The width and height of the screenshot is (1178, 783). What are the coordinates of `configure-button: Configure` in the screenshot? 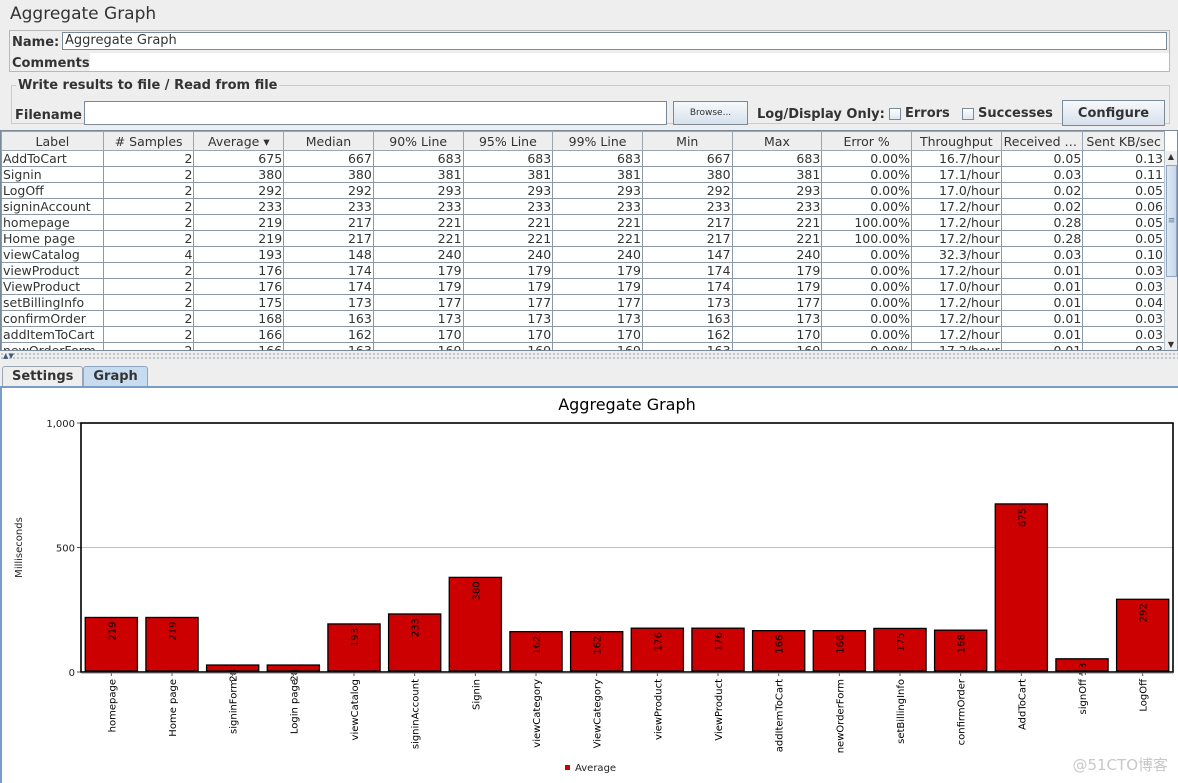 It's located at (1113, 113).